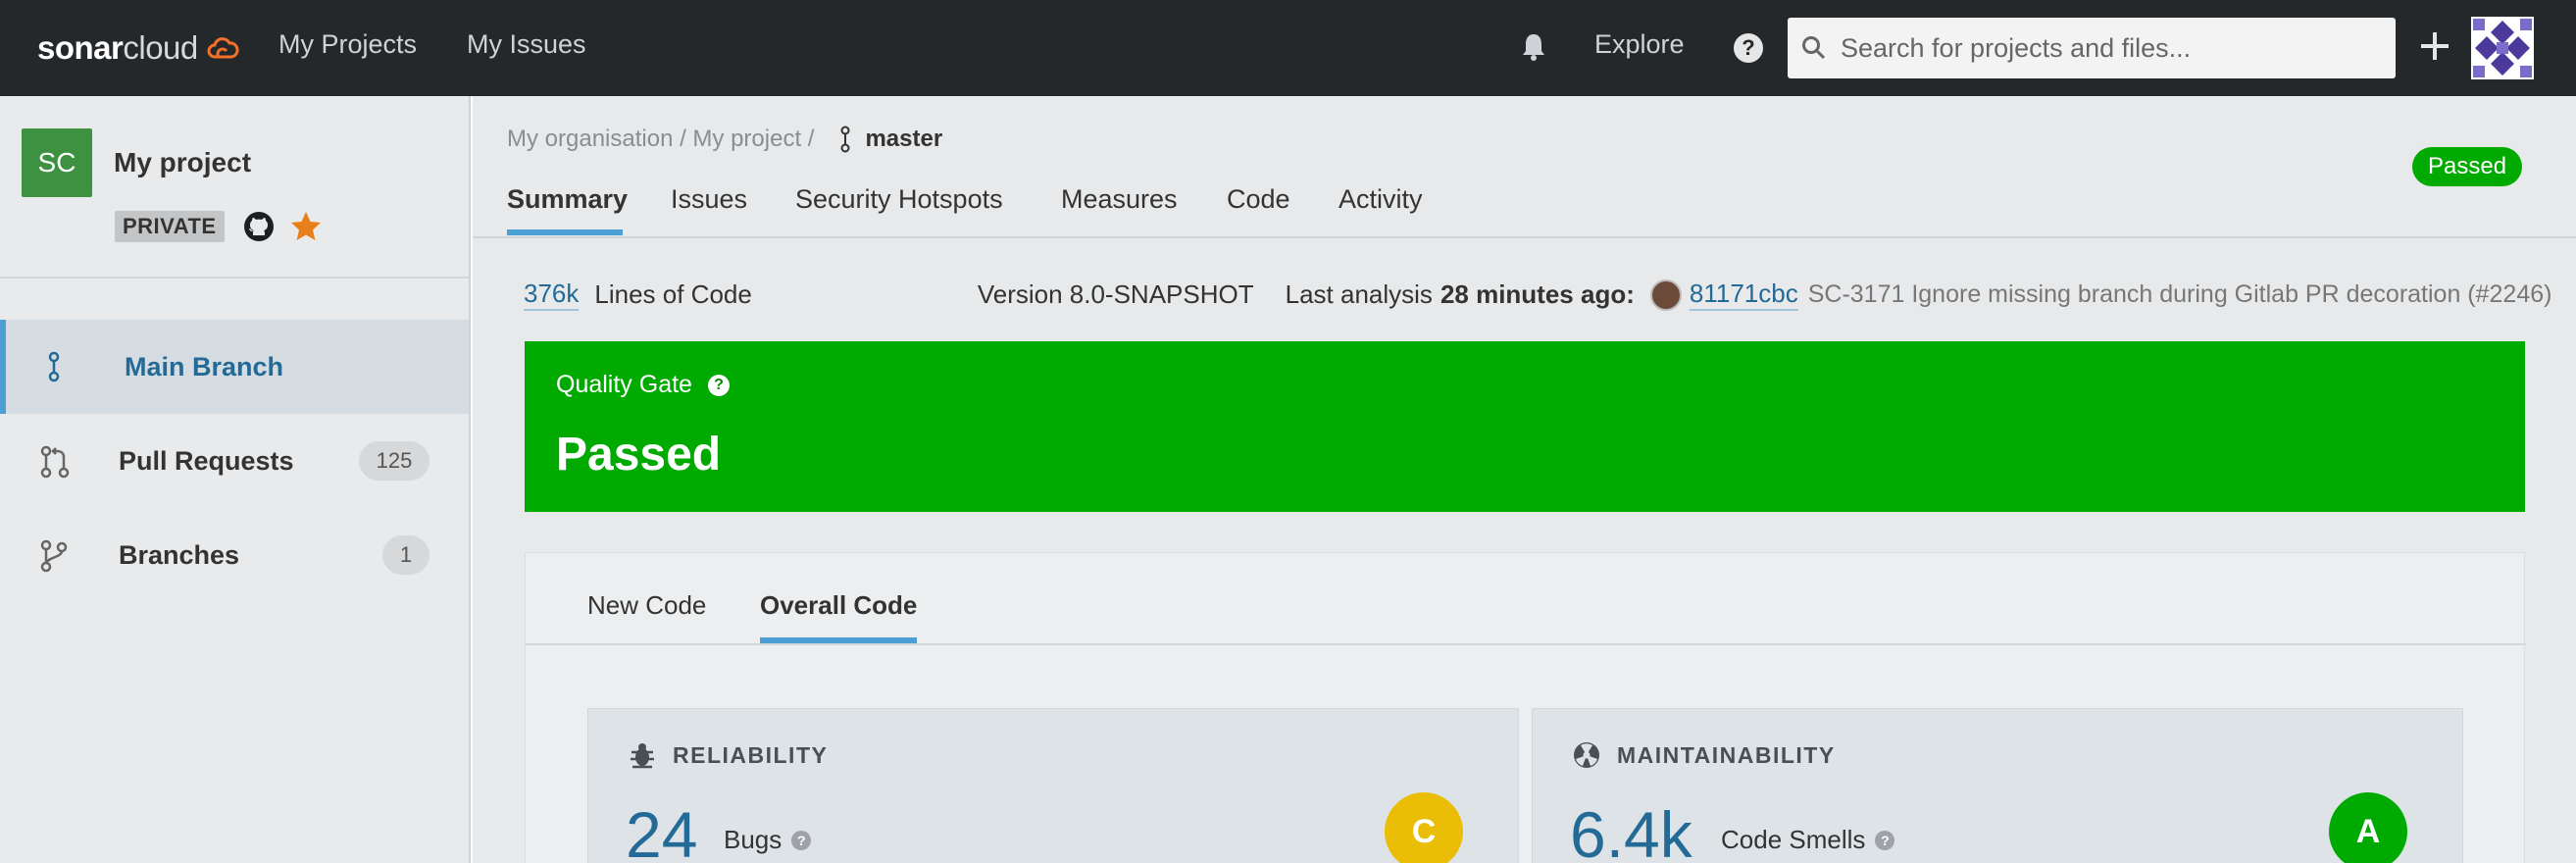  What do you see at coordinates (406, 555) in the screenshot?
I see `branches-count-badge: 1` at bounding box center [406, 555].